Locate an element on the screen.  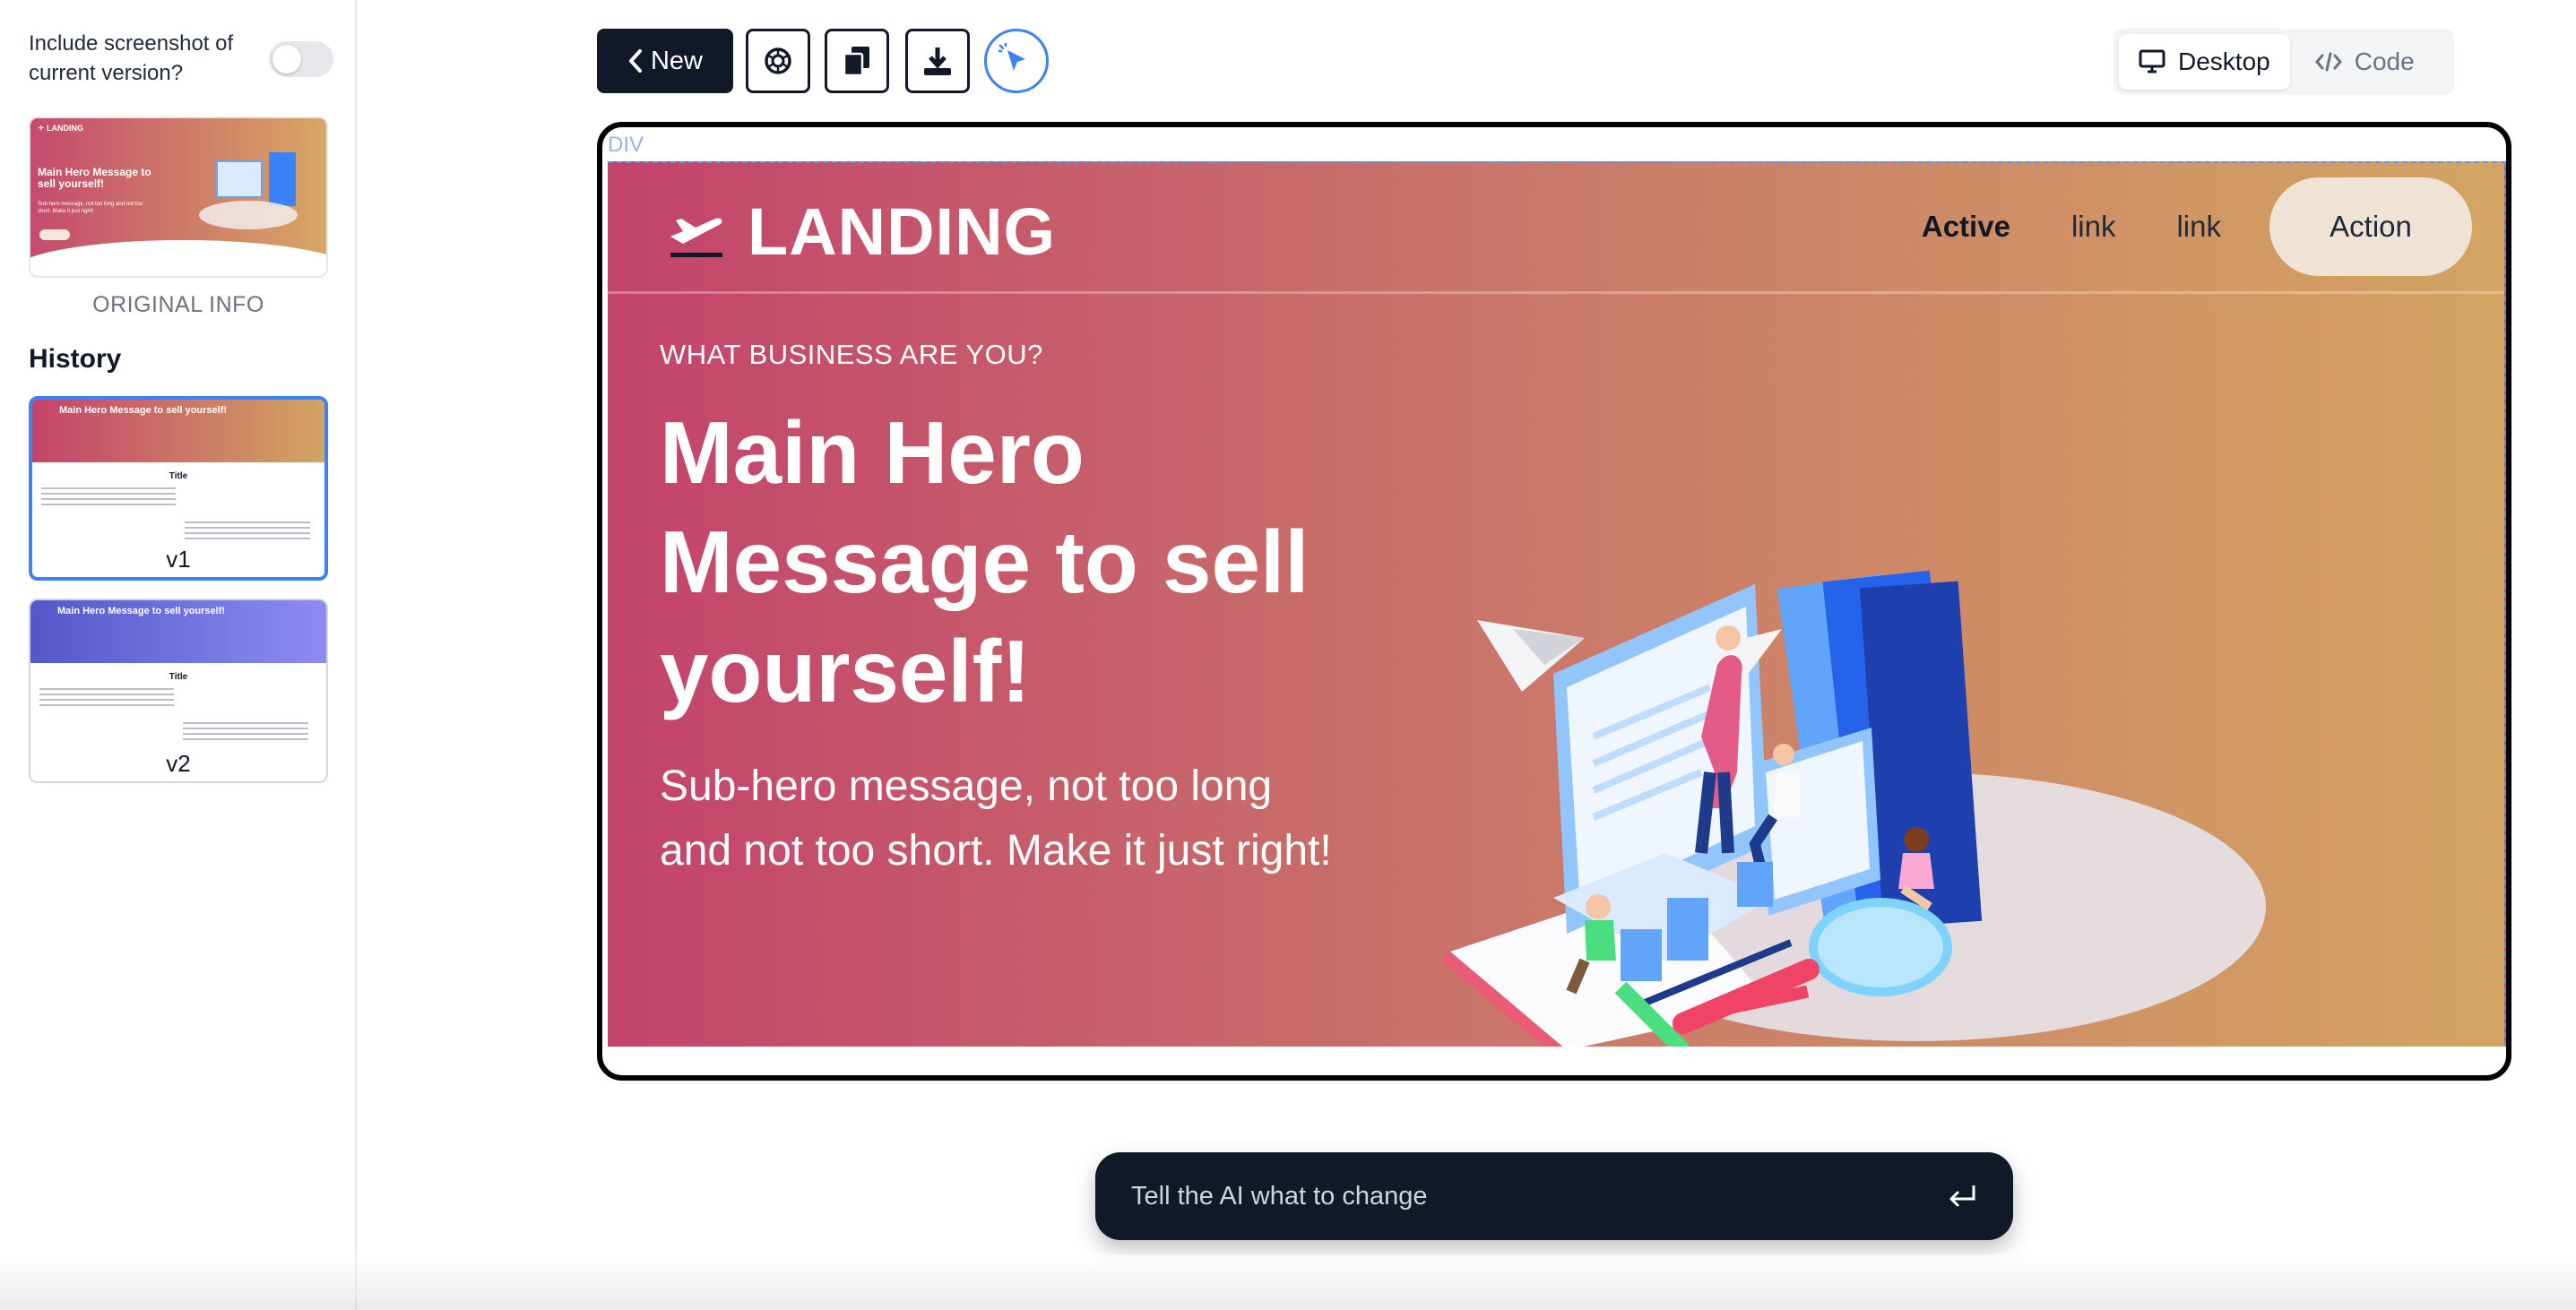
history-label: v2 is located at coordinates (178, 763).